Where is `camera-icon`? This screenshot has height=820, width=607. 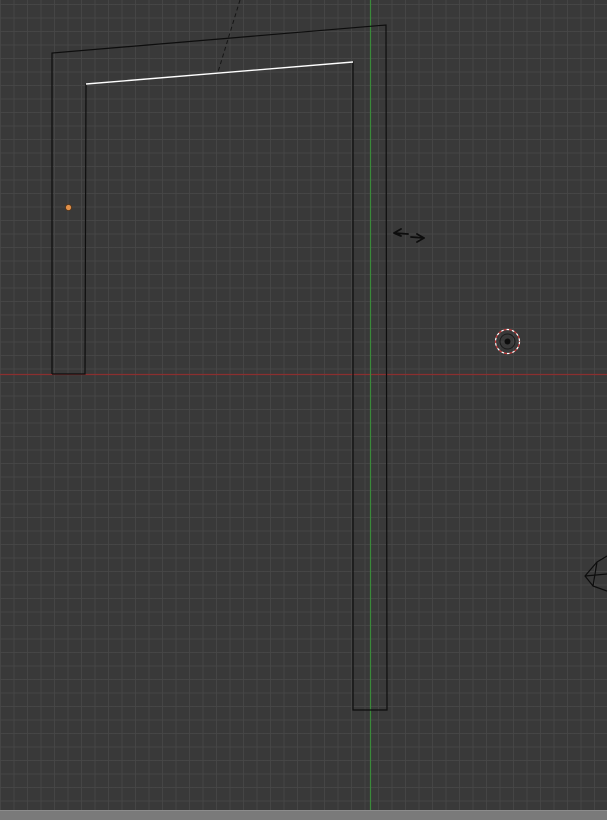 camera-icon is located at coordinates (595, 573).